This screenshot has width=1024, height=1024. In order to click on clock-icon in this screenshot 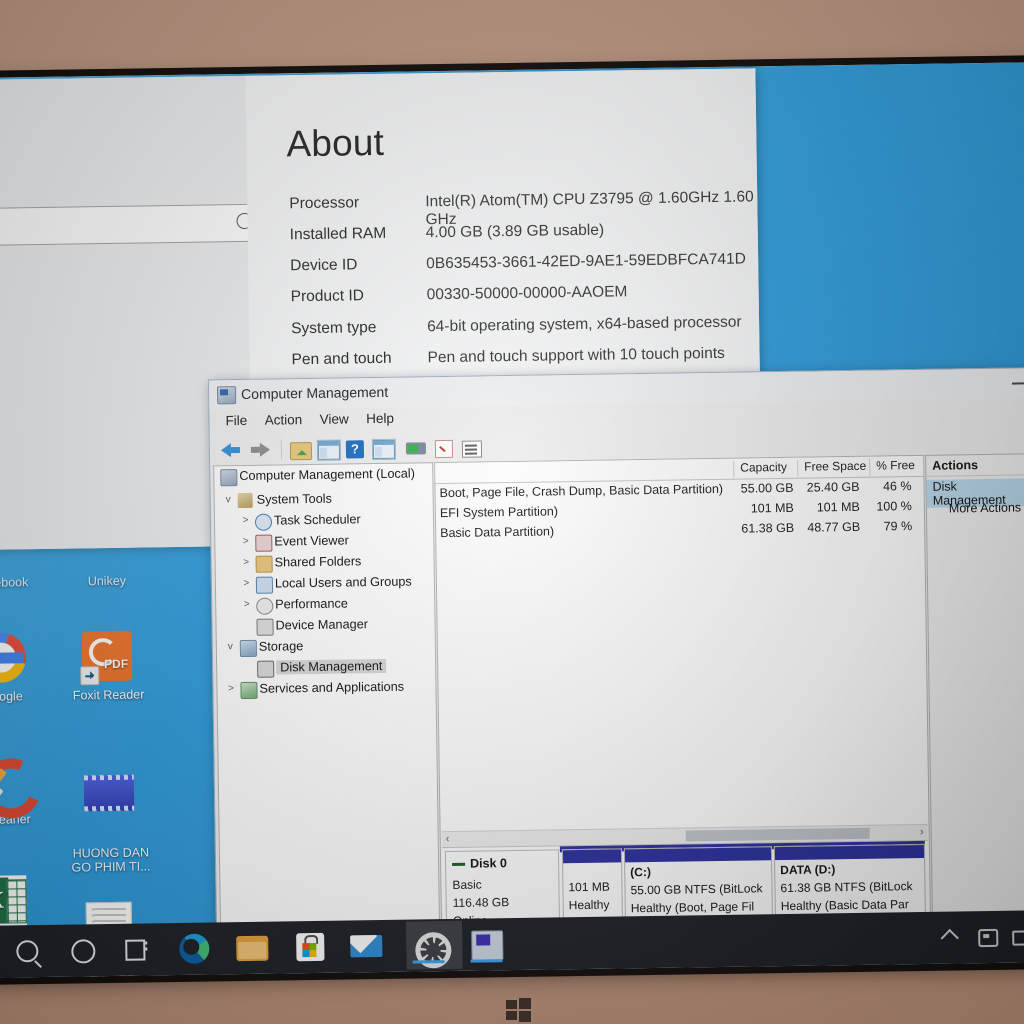, I will do `click(263, 522)`.